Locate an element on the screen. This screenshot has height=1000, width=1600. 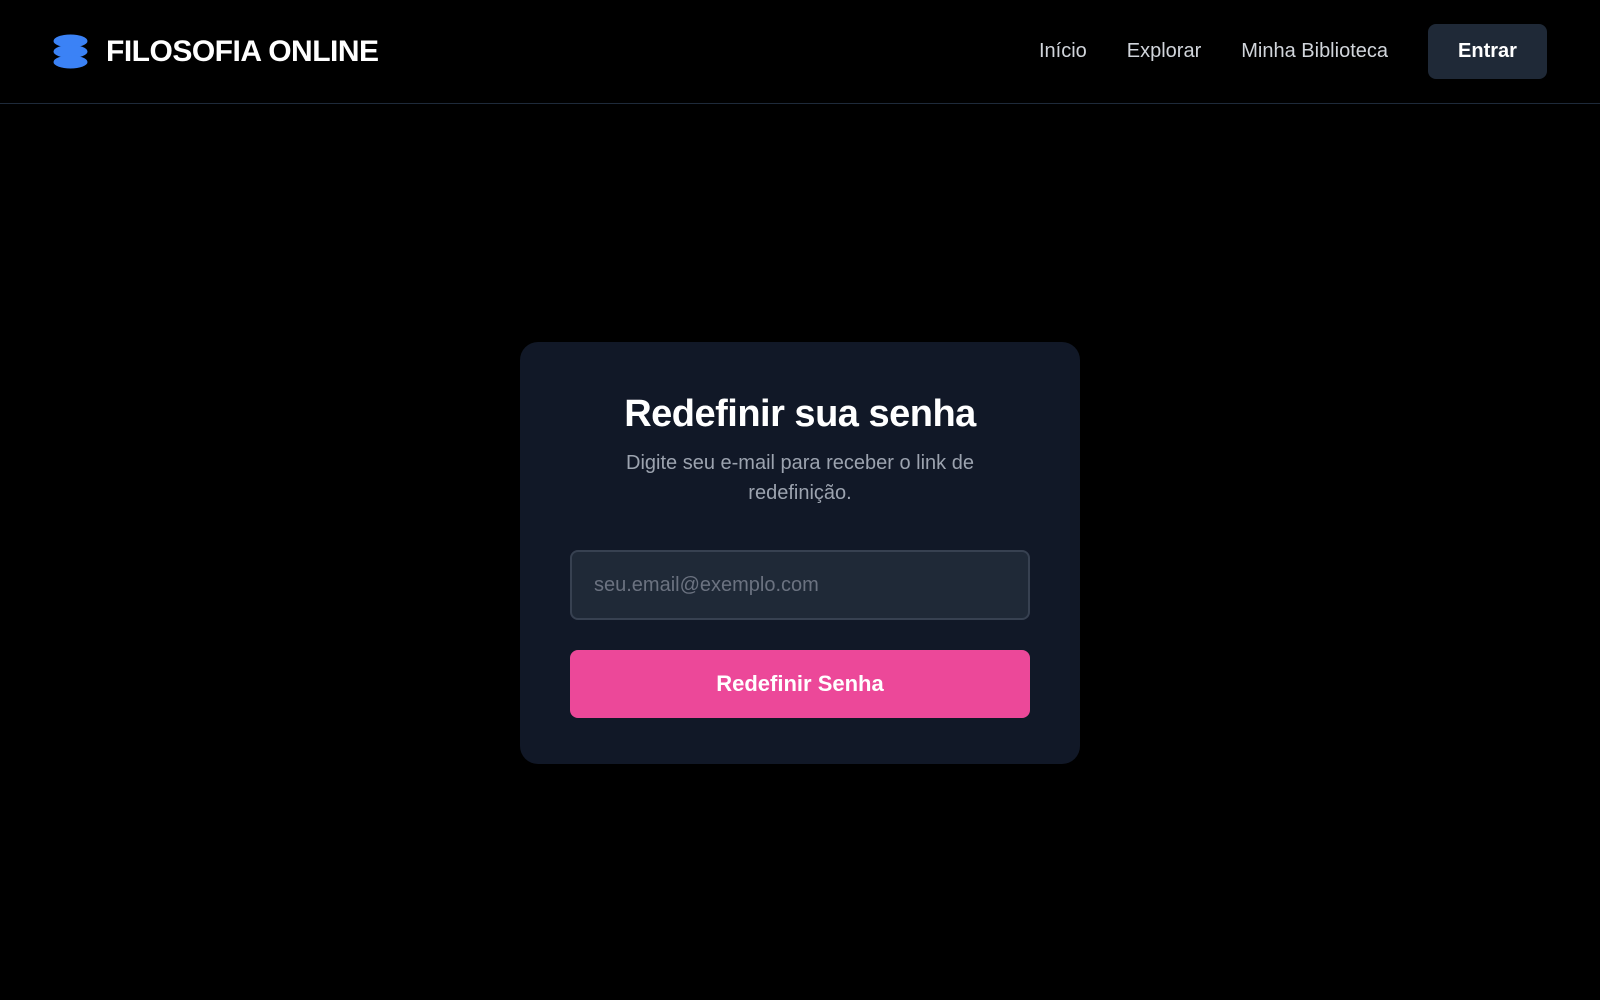
stacked-layers-icon is located at coordinates (70, 51).